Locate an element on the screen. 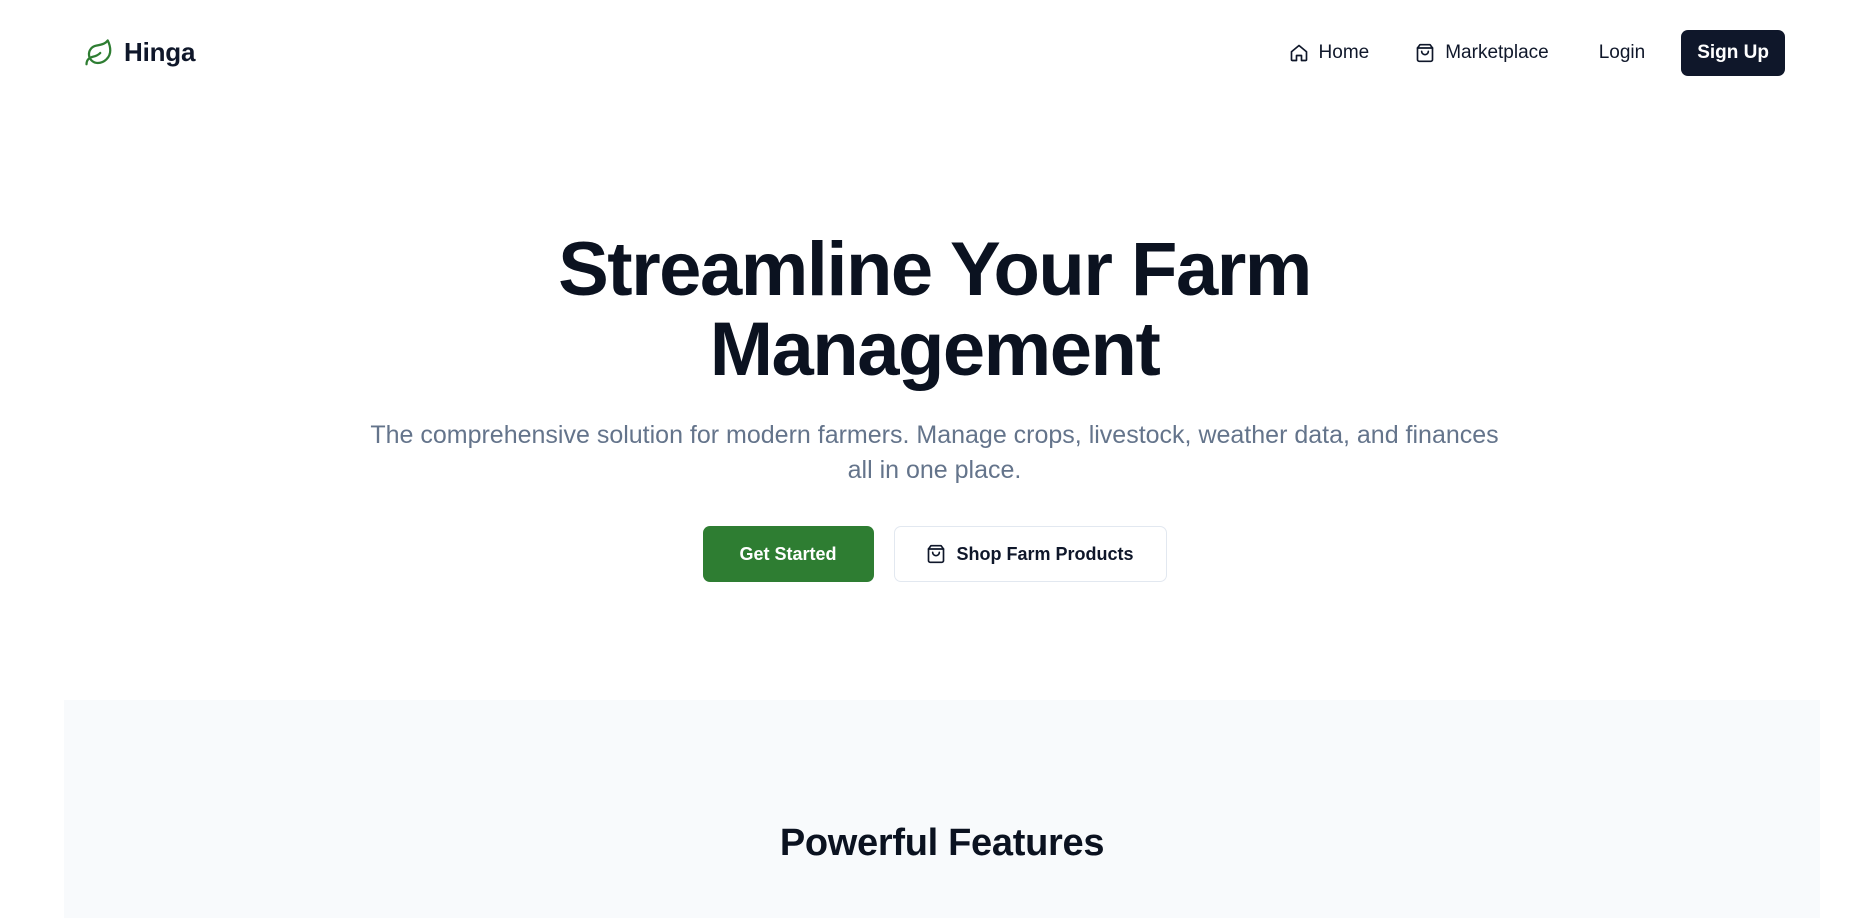 The image size is (1869, 918). brand-logo: Hinga is located at coordinates (139, 52).